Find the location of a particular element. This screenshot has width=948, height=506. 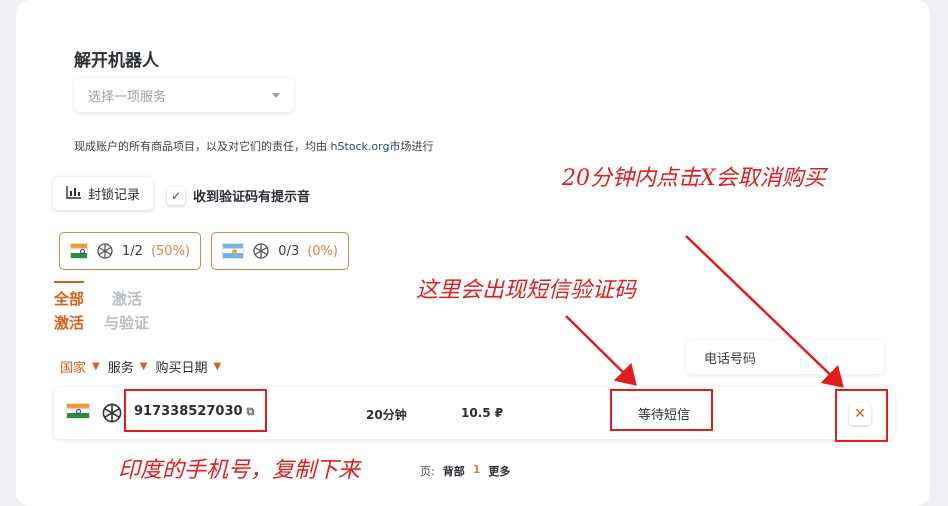

check-icon: ✓ is located at coordinates (176, 195).